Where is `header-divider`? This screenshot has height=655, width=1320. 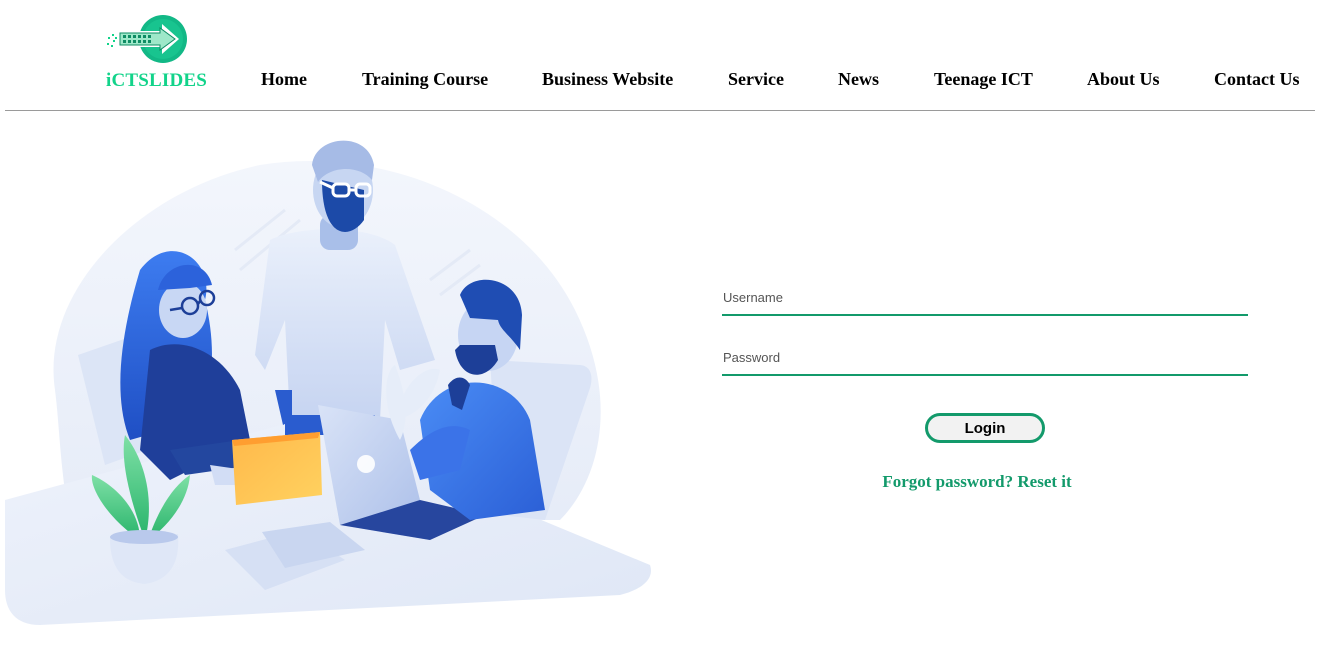 header-divider is located at coordinates (660, 110).